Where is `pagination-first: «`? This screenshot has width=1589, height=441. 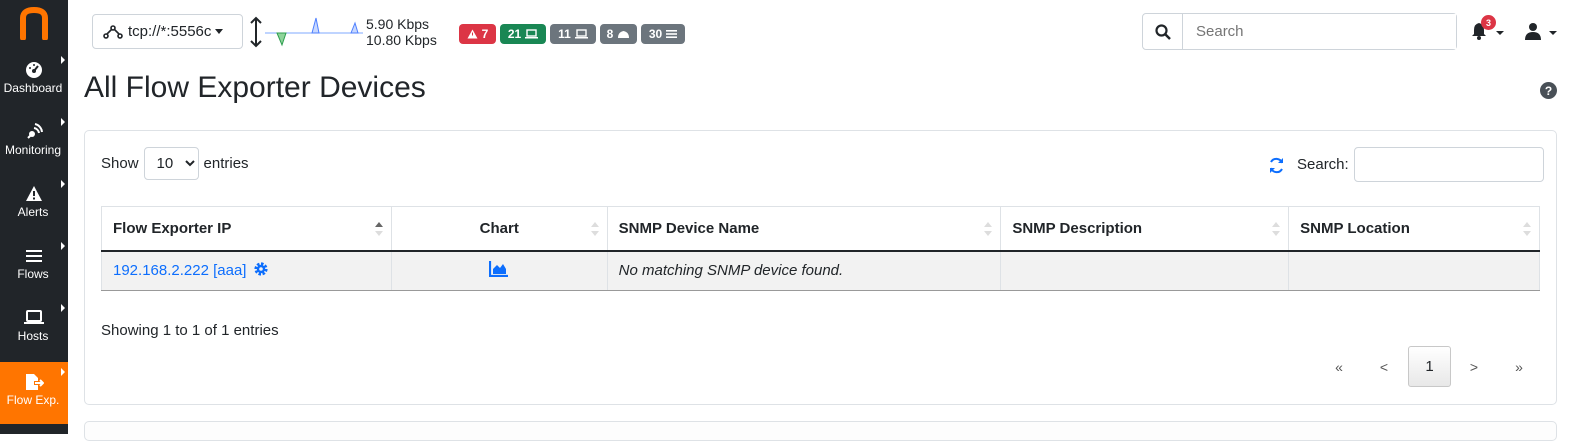 pagination-first: « is located at coordinates (1339, 366).